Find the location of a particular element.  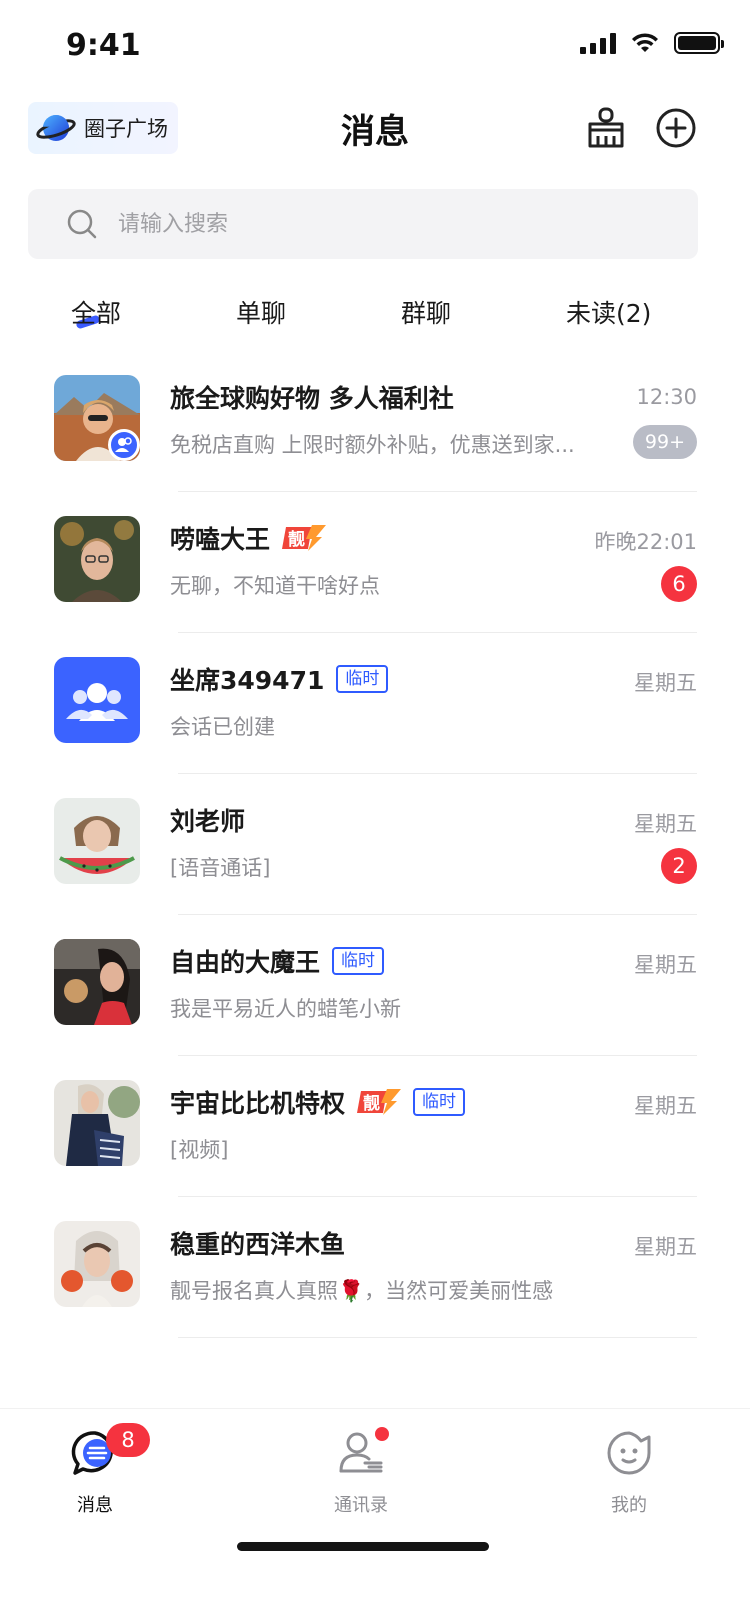

conversation-row: 刘老师 [语音通话] 星期五 2 is located at coordinates (375, 844).